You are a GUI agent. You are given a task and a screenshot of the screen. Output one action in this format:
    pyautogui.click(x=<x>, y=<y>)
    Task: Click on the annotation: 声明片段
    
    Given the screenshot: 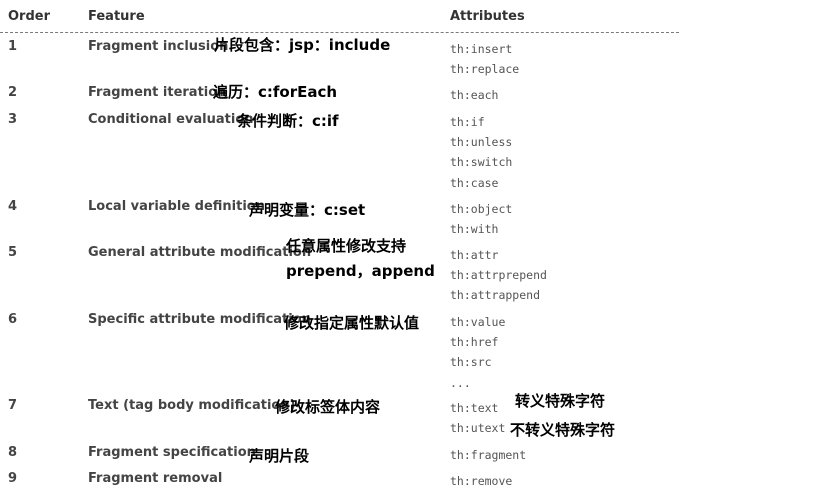 What is the action you would take?
    pyautogui.click(x=279, y=456)
    